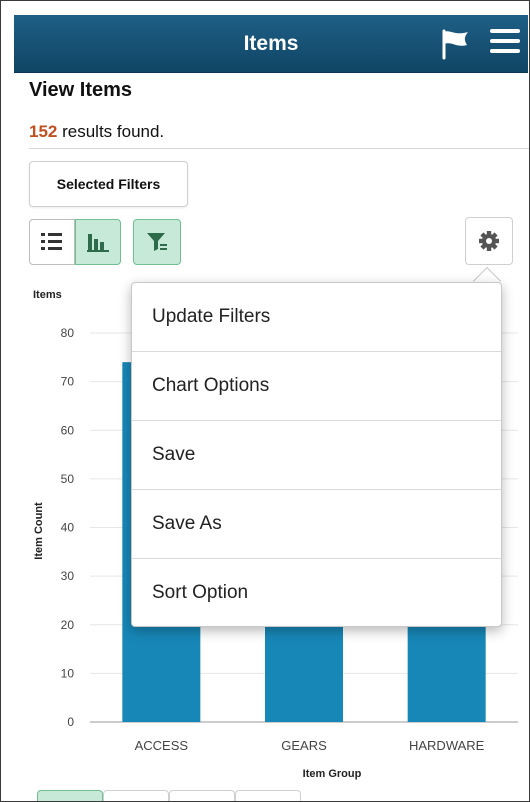  I want to click on view-toggle-group, so click(75, 242).